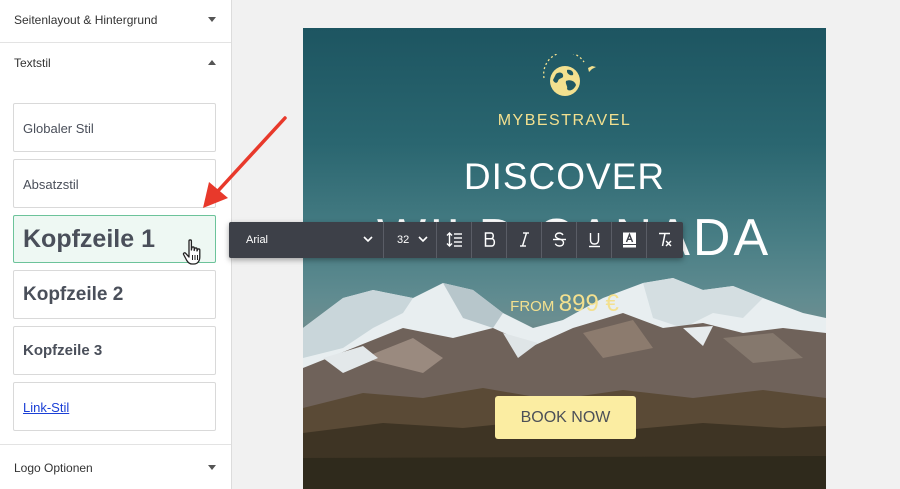 This screenshot has height=489, width=900. Describe the element at coordinates (257, 240) in the screenshot. I see `font-family-value: Arial` at that location.